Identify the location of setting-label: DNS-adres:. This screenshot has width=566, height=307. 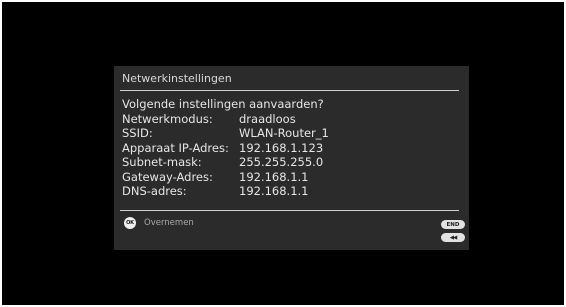
(154, 191).